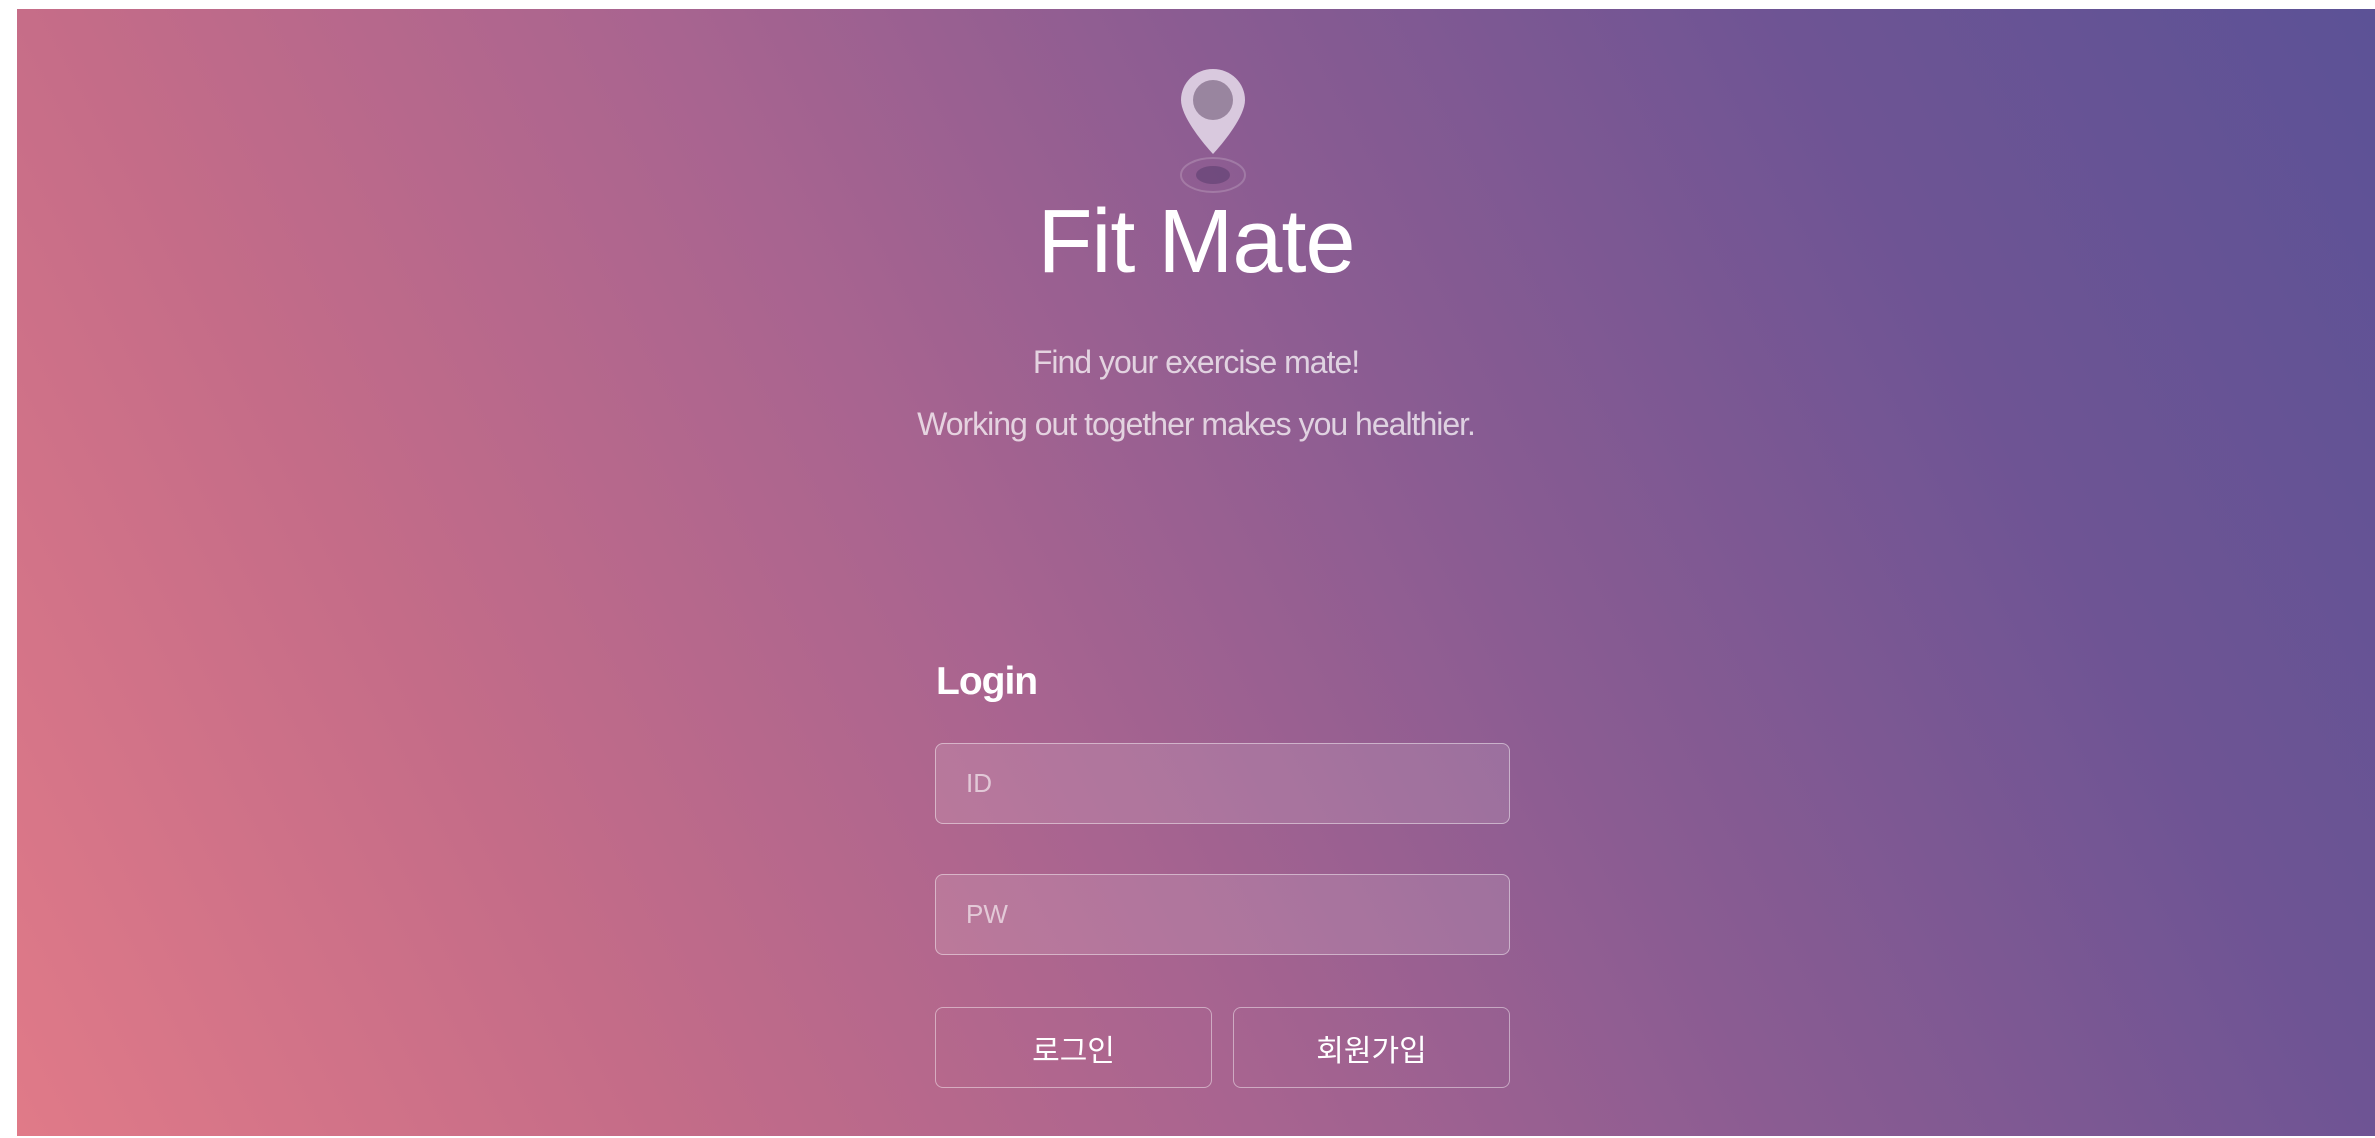 This screenshot has height=1138, width=2375. Describe the element at coordinates (1196, 242) in the screenshot. I see `app-title: Fit Mate` at that location.